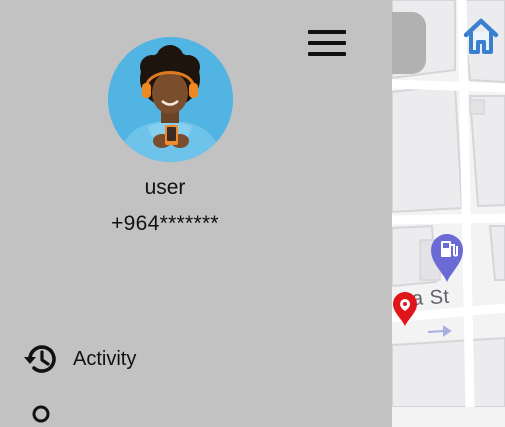 This screenshot has width=505, height=427. I want to click on history-icon, so click(41, 359).